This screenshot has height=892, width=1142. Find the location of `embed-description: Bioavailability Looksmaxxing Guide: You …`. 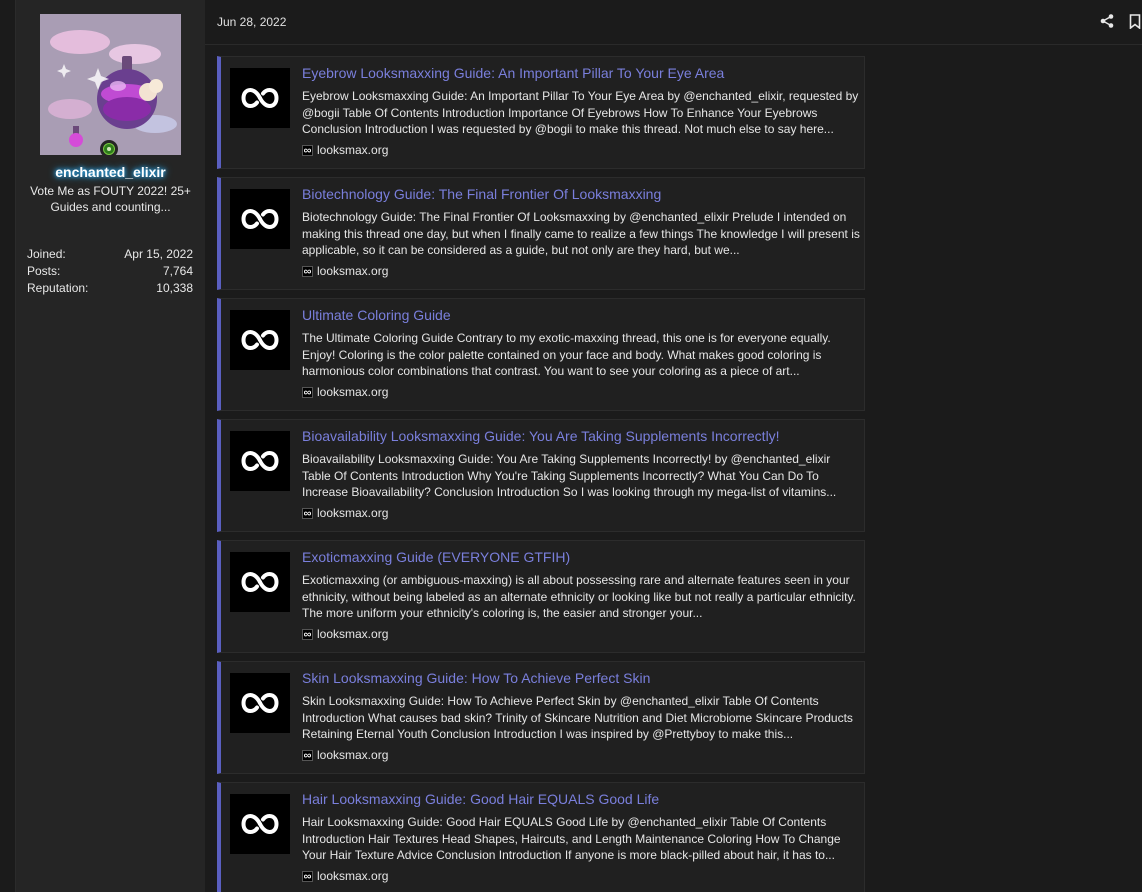

embed-description: Bioavailability Looksmaxxing Guide: You … is located at coordinates (569, 475).